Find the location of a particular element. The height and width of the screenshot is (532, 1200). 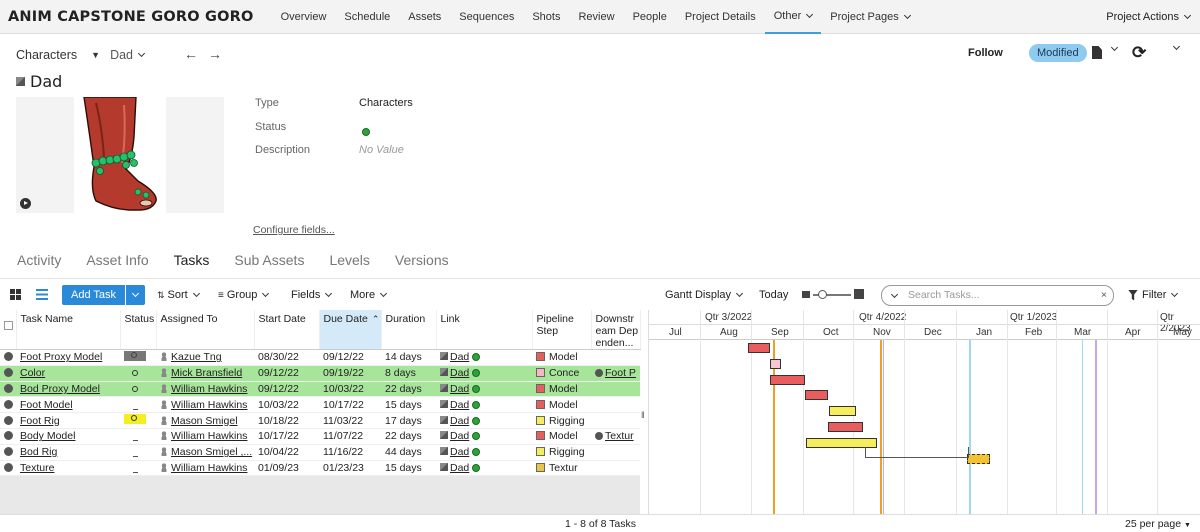

thumbnail-main is located at coordinates (120, 154).